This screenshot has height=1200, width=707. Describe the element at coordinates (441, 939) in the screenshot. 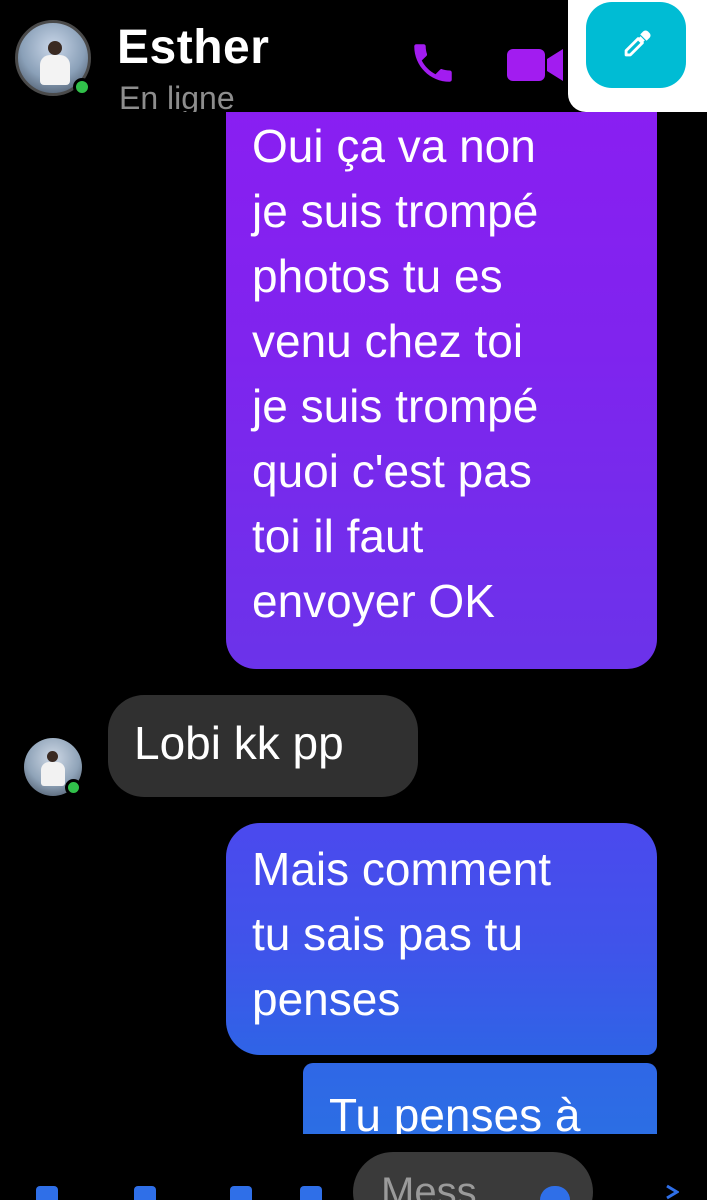

I see `outgoing-message-bubble: Mais comment tu sais pas tu penses` at that location.